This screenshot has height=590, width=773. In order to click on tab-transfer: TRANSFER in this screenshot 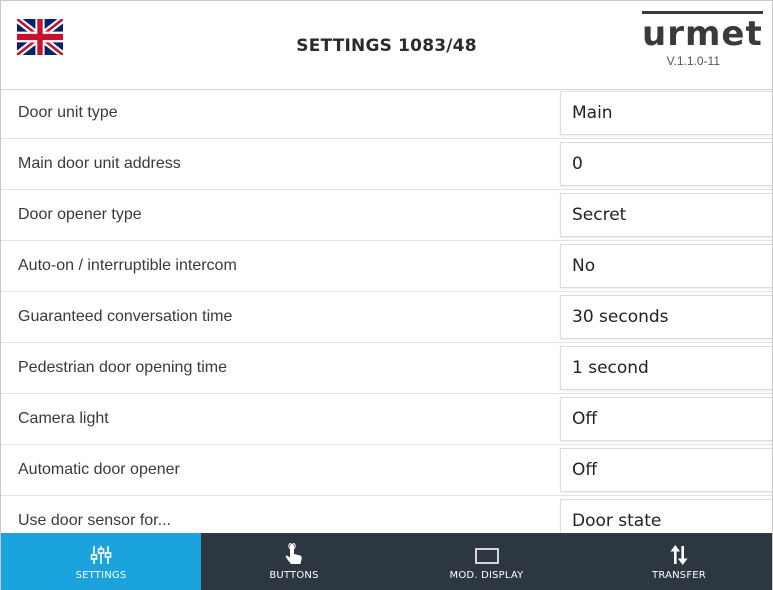, I will do `click(679, 561)`.